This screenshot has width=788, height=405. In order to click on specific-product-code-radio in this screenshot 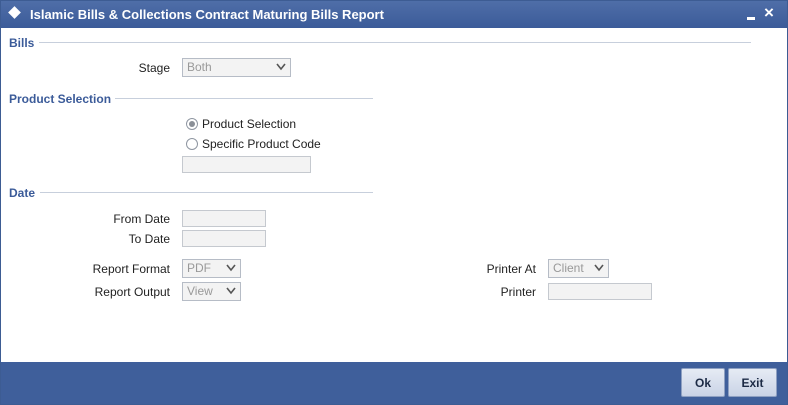, I will do `click(192, 144)`.